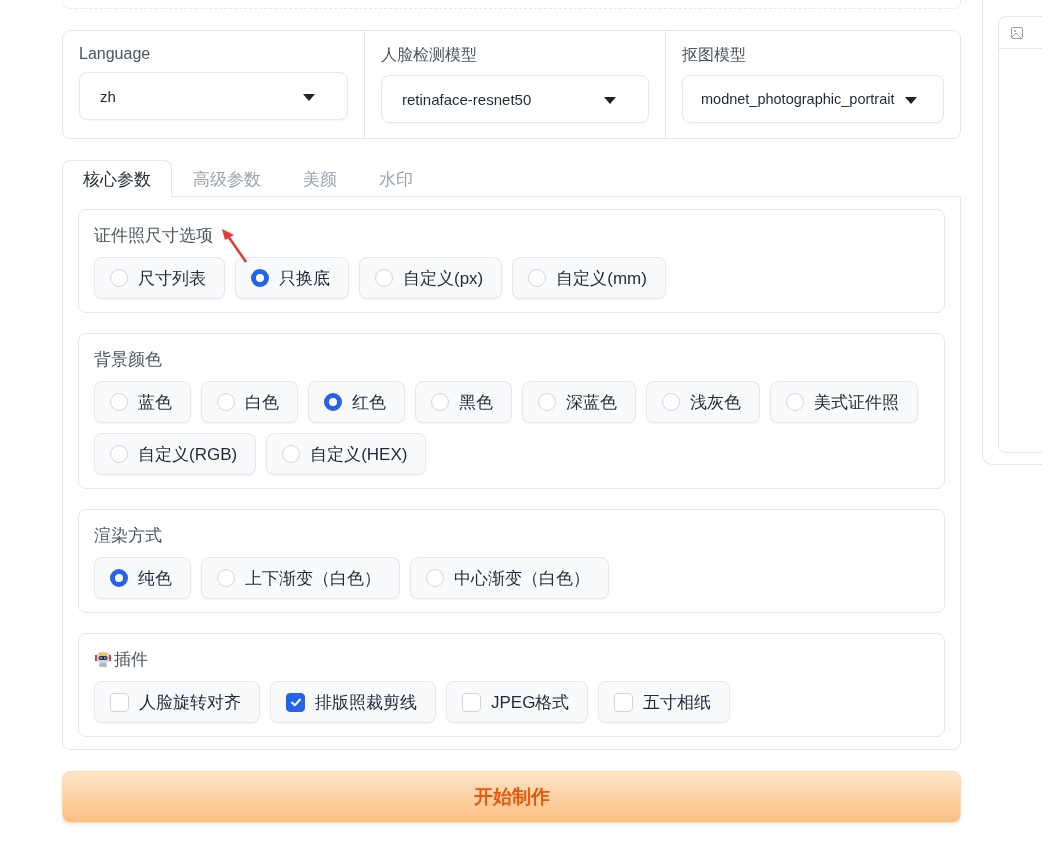 The width and height of the screenshot is (1042, 851). Describe the element at coordinates (356, 402) in the screenshot. I see `radio-option: 红色` at that location.